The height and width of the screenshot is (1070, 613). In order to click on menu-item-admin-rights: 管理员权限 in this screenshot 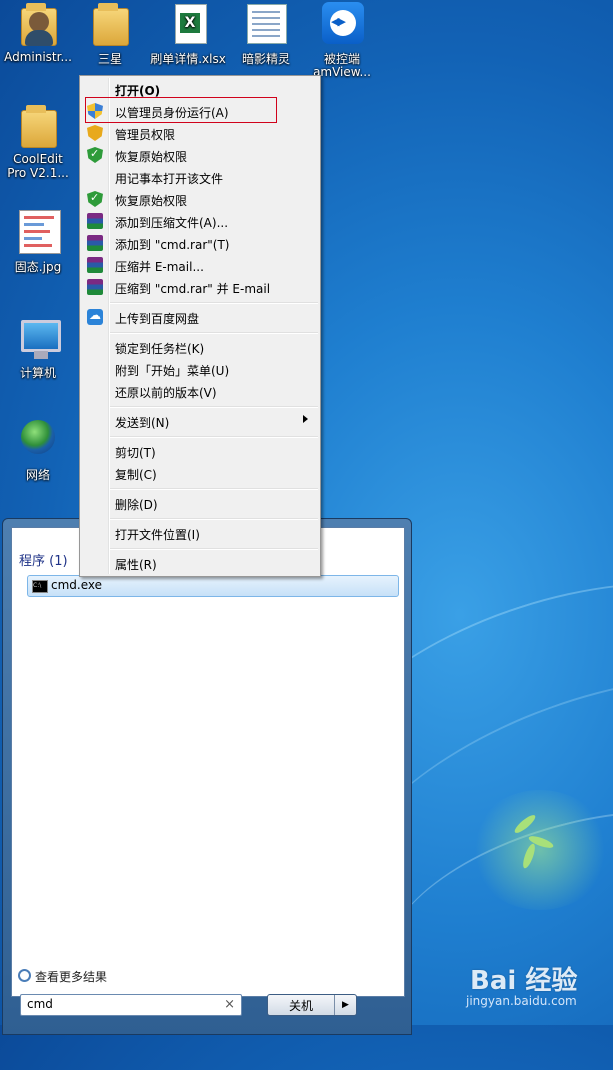, I will do `click(199, 133)`.